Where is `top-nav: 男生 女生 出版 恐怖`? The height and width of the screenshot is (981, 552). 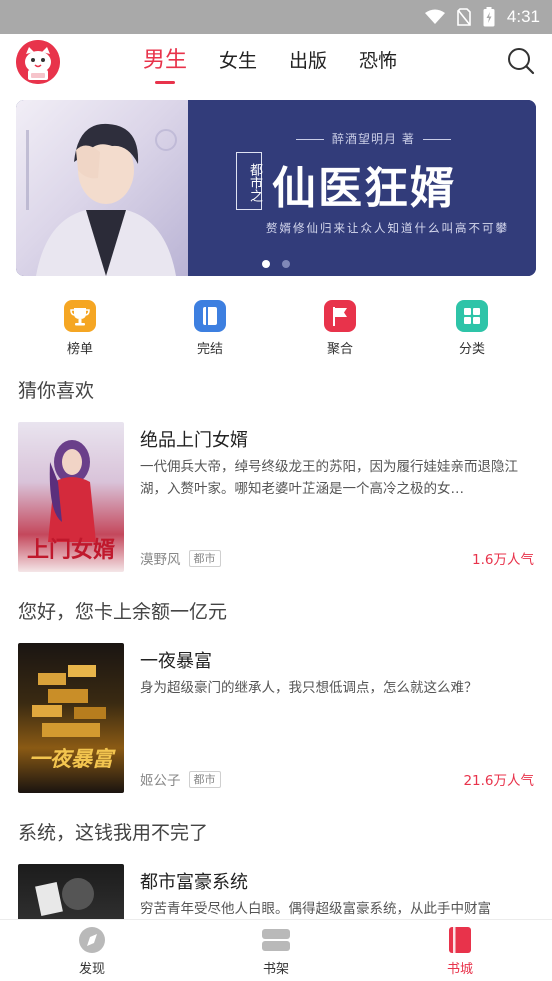 top-nav: 男生 女生 出版 恐怖 is located at coordinates (276, 63).